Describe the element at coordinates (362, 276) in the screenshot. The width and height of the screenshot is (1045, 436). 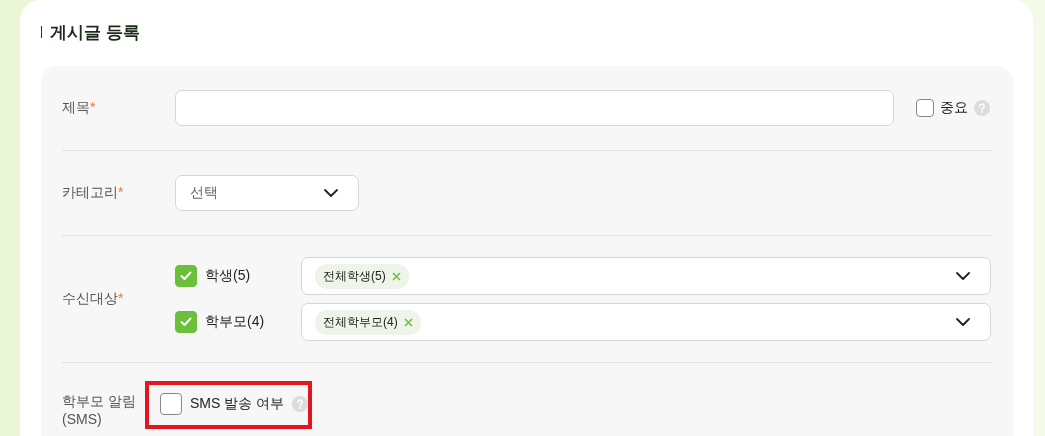
I see `recipient-tag: 전체학생(5)` at that location.